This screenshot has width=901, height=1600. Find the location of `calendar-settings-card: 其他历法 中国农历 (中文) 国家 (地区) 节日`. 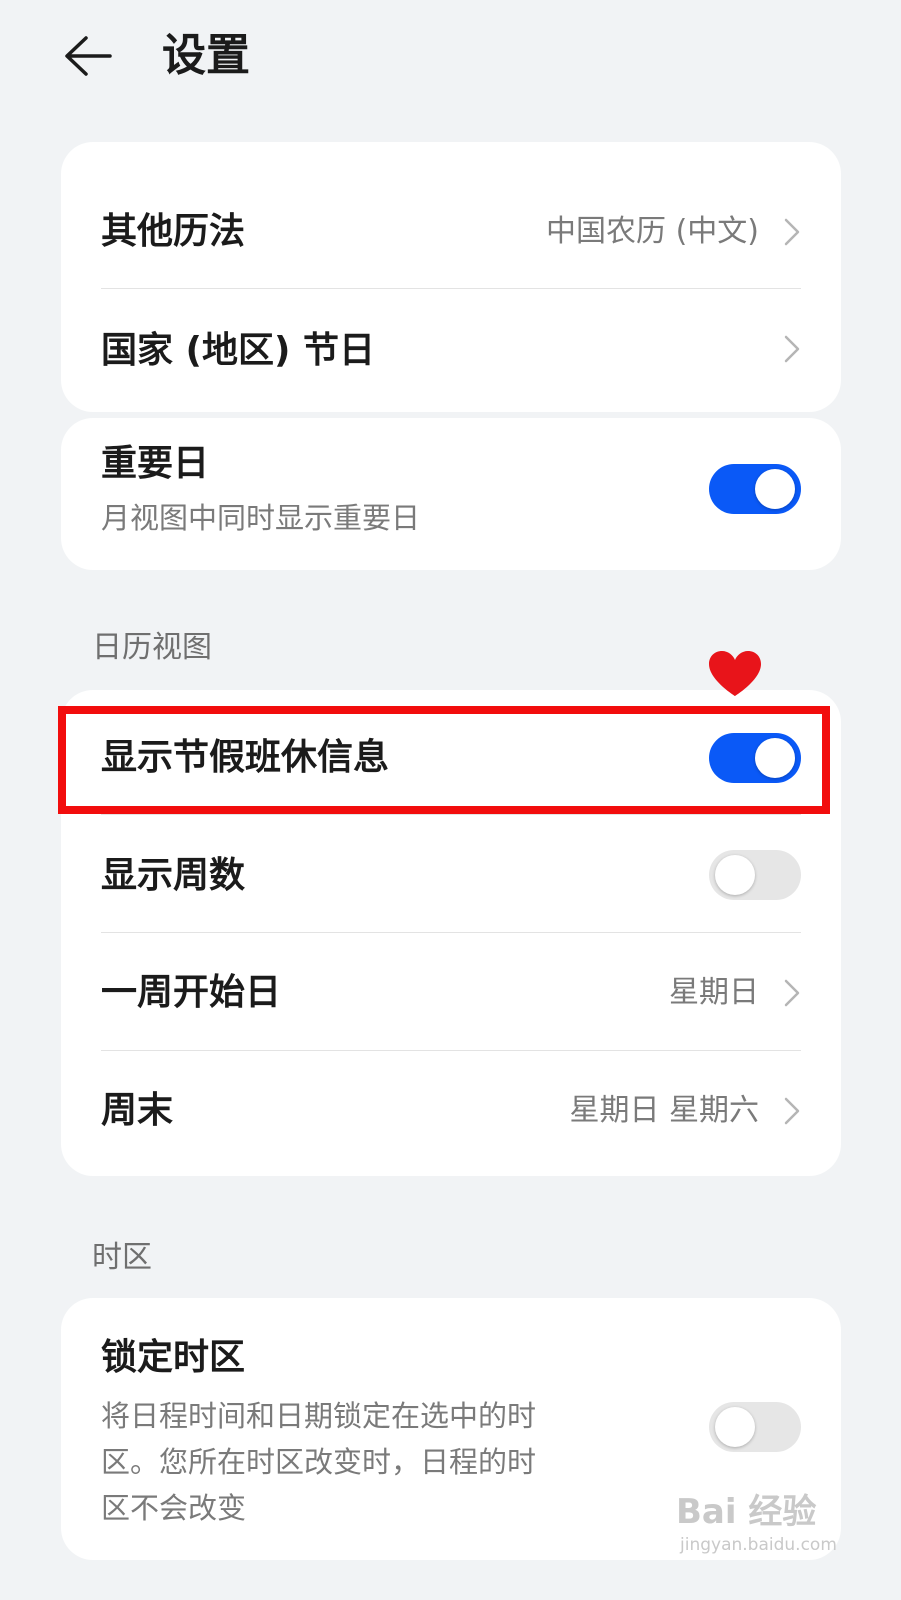

calendar-settings-card: 其他历法 中国农历 (中文) 国家 (地区) 节日 is located at coordinates (451, 277).